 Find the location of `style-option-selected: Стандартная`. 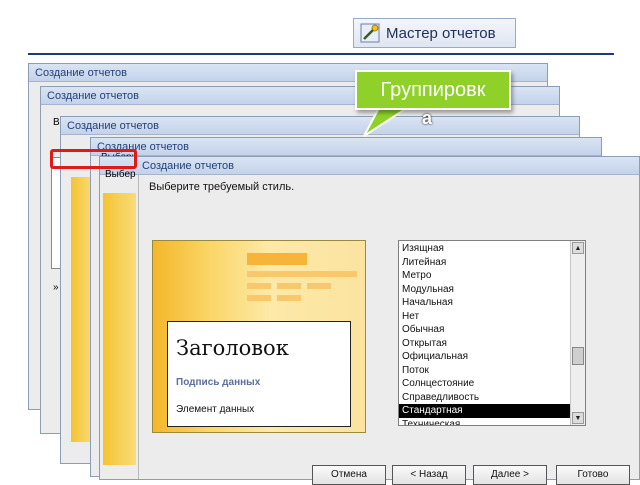

style-option-selected: Стандартная is located at coordinates (484, 411).